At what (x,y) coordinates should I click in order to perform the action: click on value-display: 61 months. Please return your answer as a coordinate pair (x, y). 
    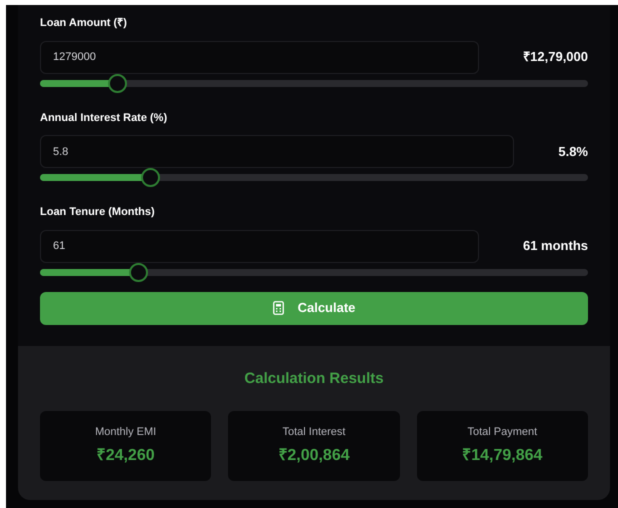
    Looking at the image, I should click on (555, 246).